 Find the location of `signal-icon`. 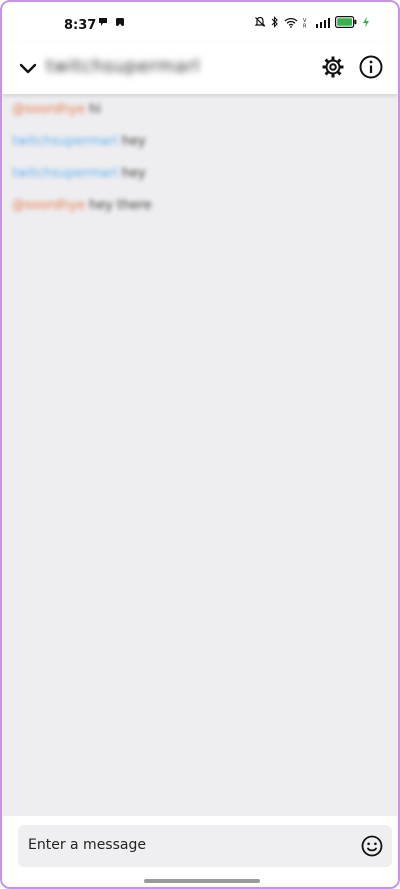

signal-icon is located at coordinates (323, 22).